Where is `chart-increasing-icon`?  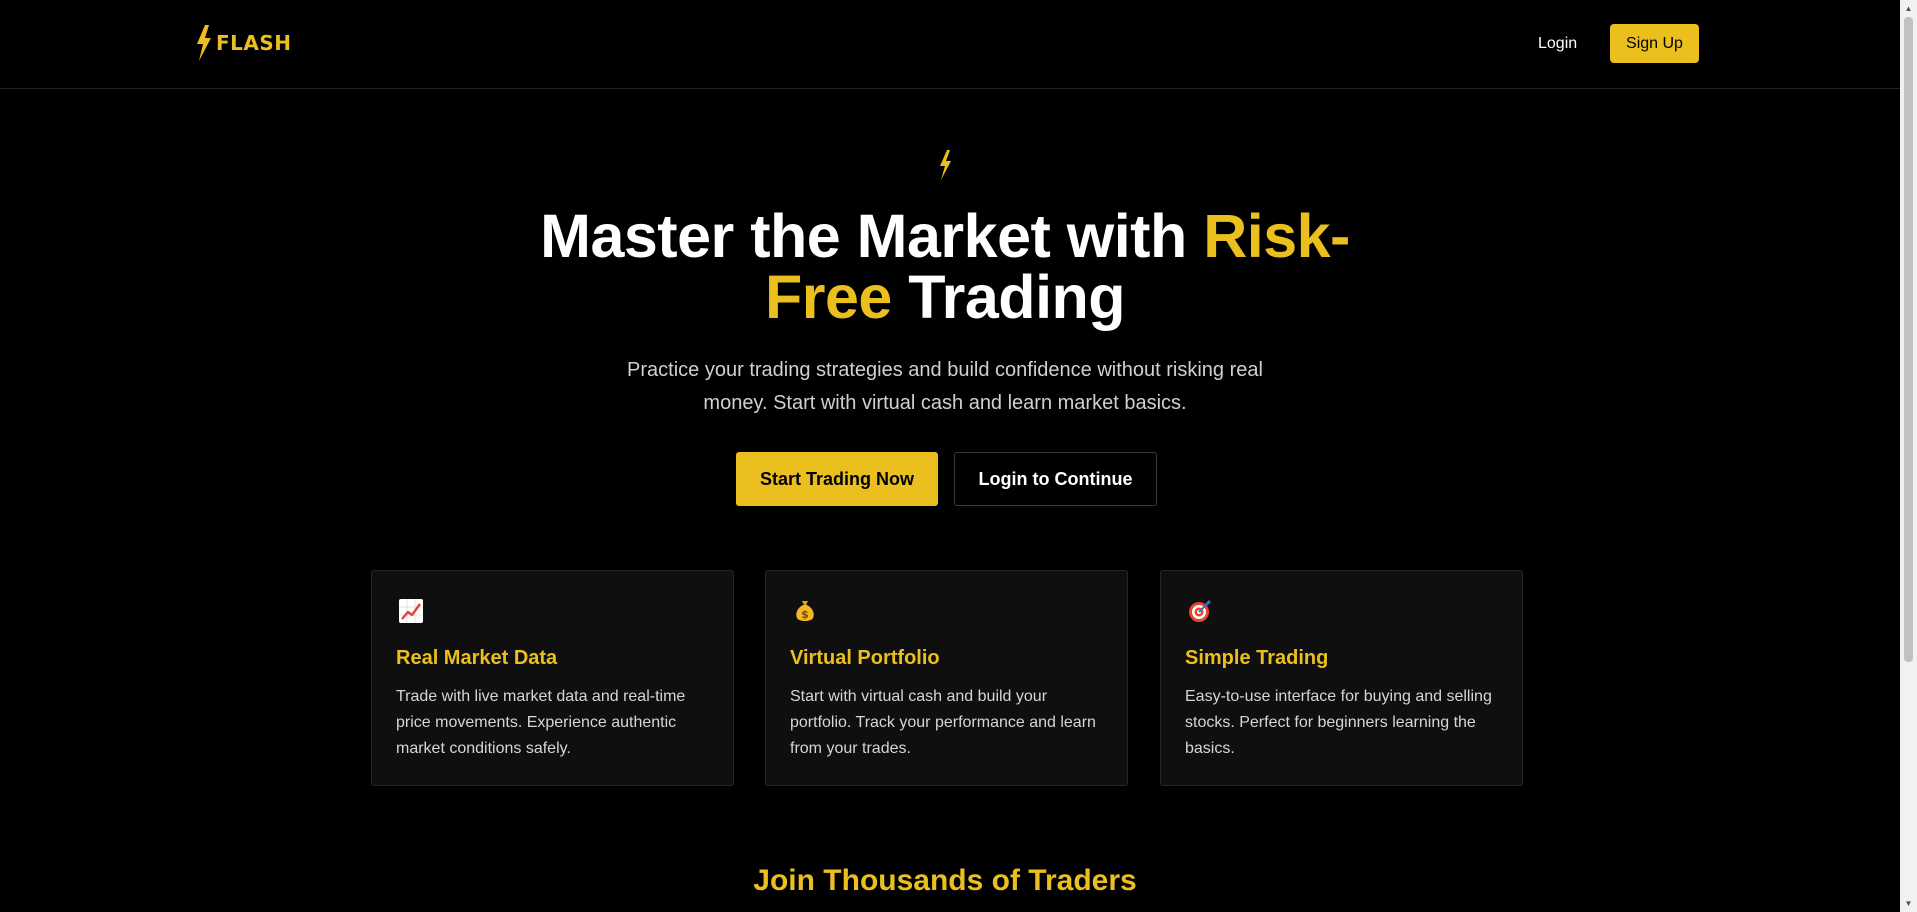 chart-increasing-icon is located at coordinates (411, 611).